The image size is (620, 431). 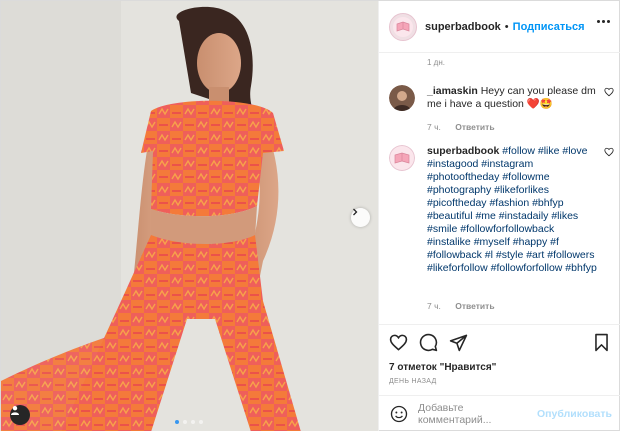 I want to click on comment-username: superbadbook, so click(x=463, y=151).